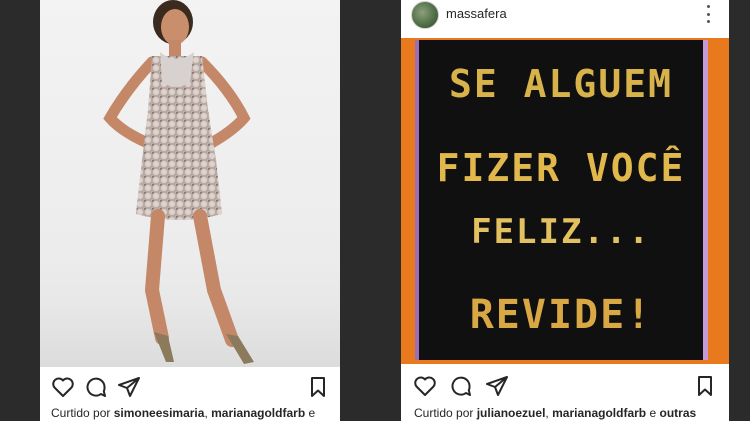 The height and width of the screenshot is (421, 750). What do you see at coordinates (561, 168) in the screenshot?
I see `chalk-line-2: FIZER VOCÊ` at bounding box center [561, 168].